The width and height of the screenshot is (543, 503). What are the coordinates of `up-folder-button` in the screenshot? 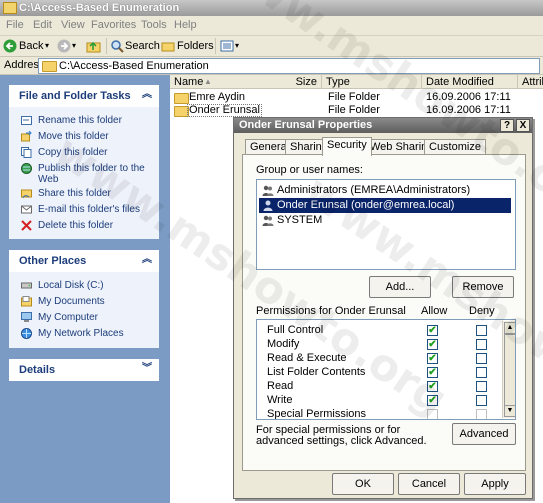 It's located at (94, 46).